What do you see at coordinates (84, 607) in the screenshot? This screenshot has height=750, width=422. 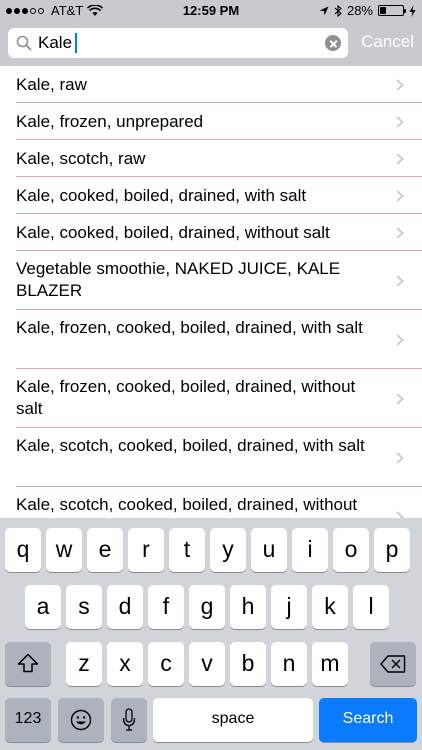 I see `key-s: s` at bounding box center [84, 607].